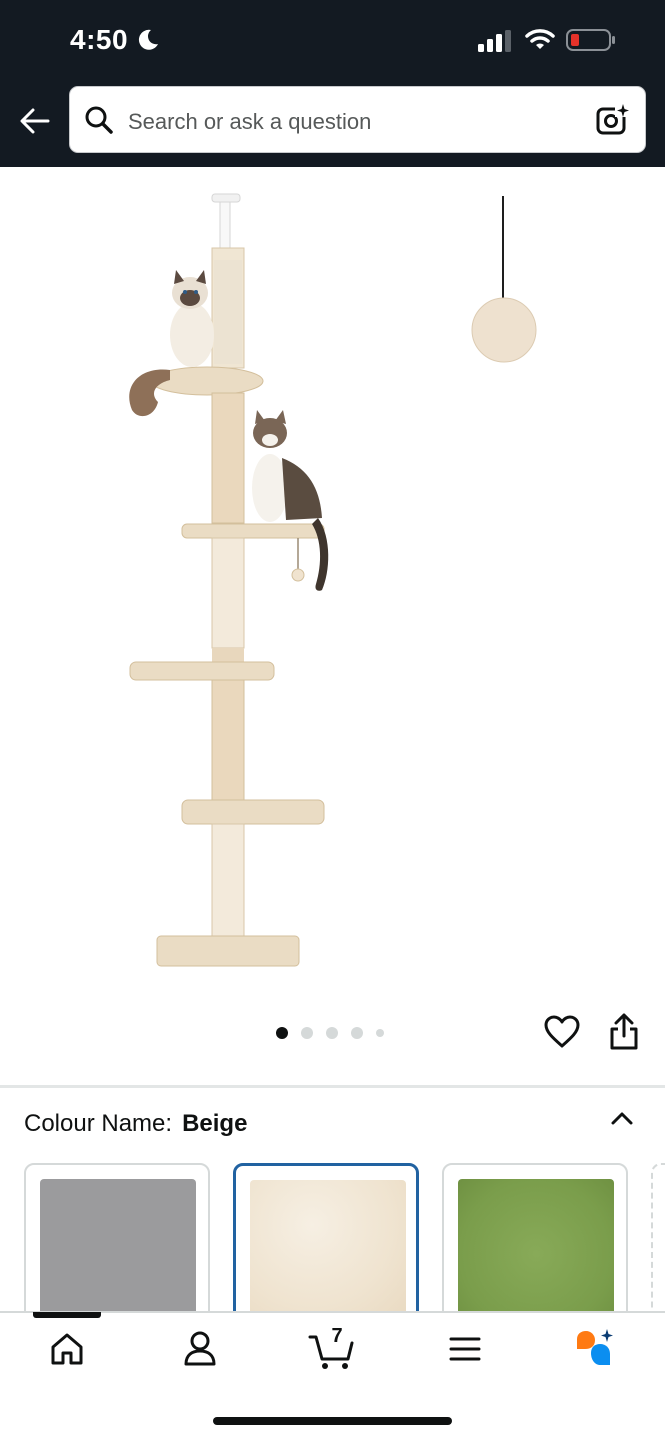 This screenshot has width=665, height=1440. Describe the element at coordinates (337, 1336) in the screenshot. I see `cart-count-badge: 7` at that location.